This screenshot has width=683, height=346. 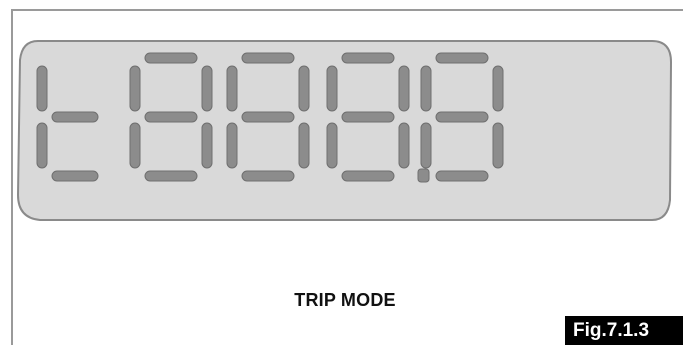 What do you see at coordinates (345, 300) in the screenshot?
I see `mode-caption: TRIP MODE` at bounding box center [345, 300].